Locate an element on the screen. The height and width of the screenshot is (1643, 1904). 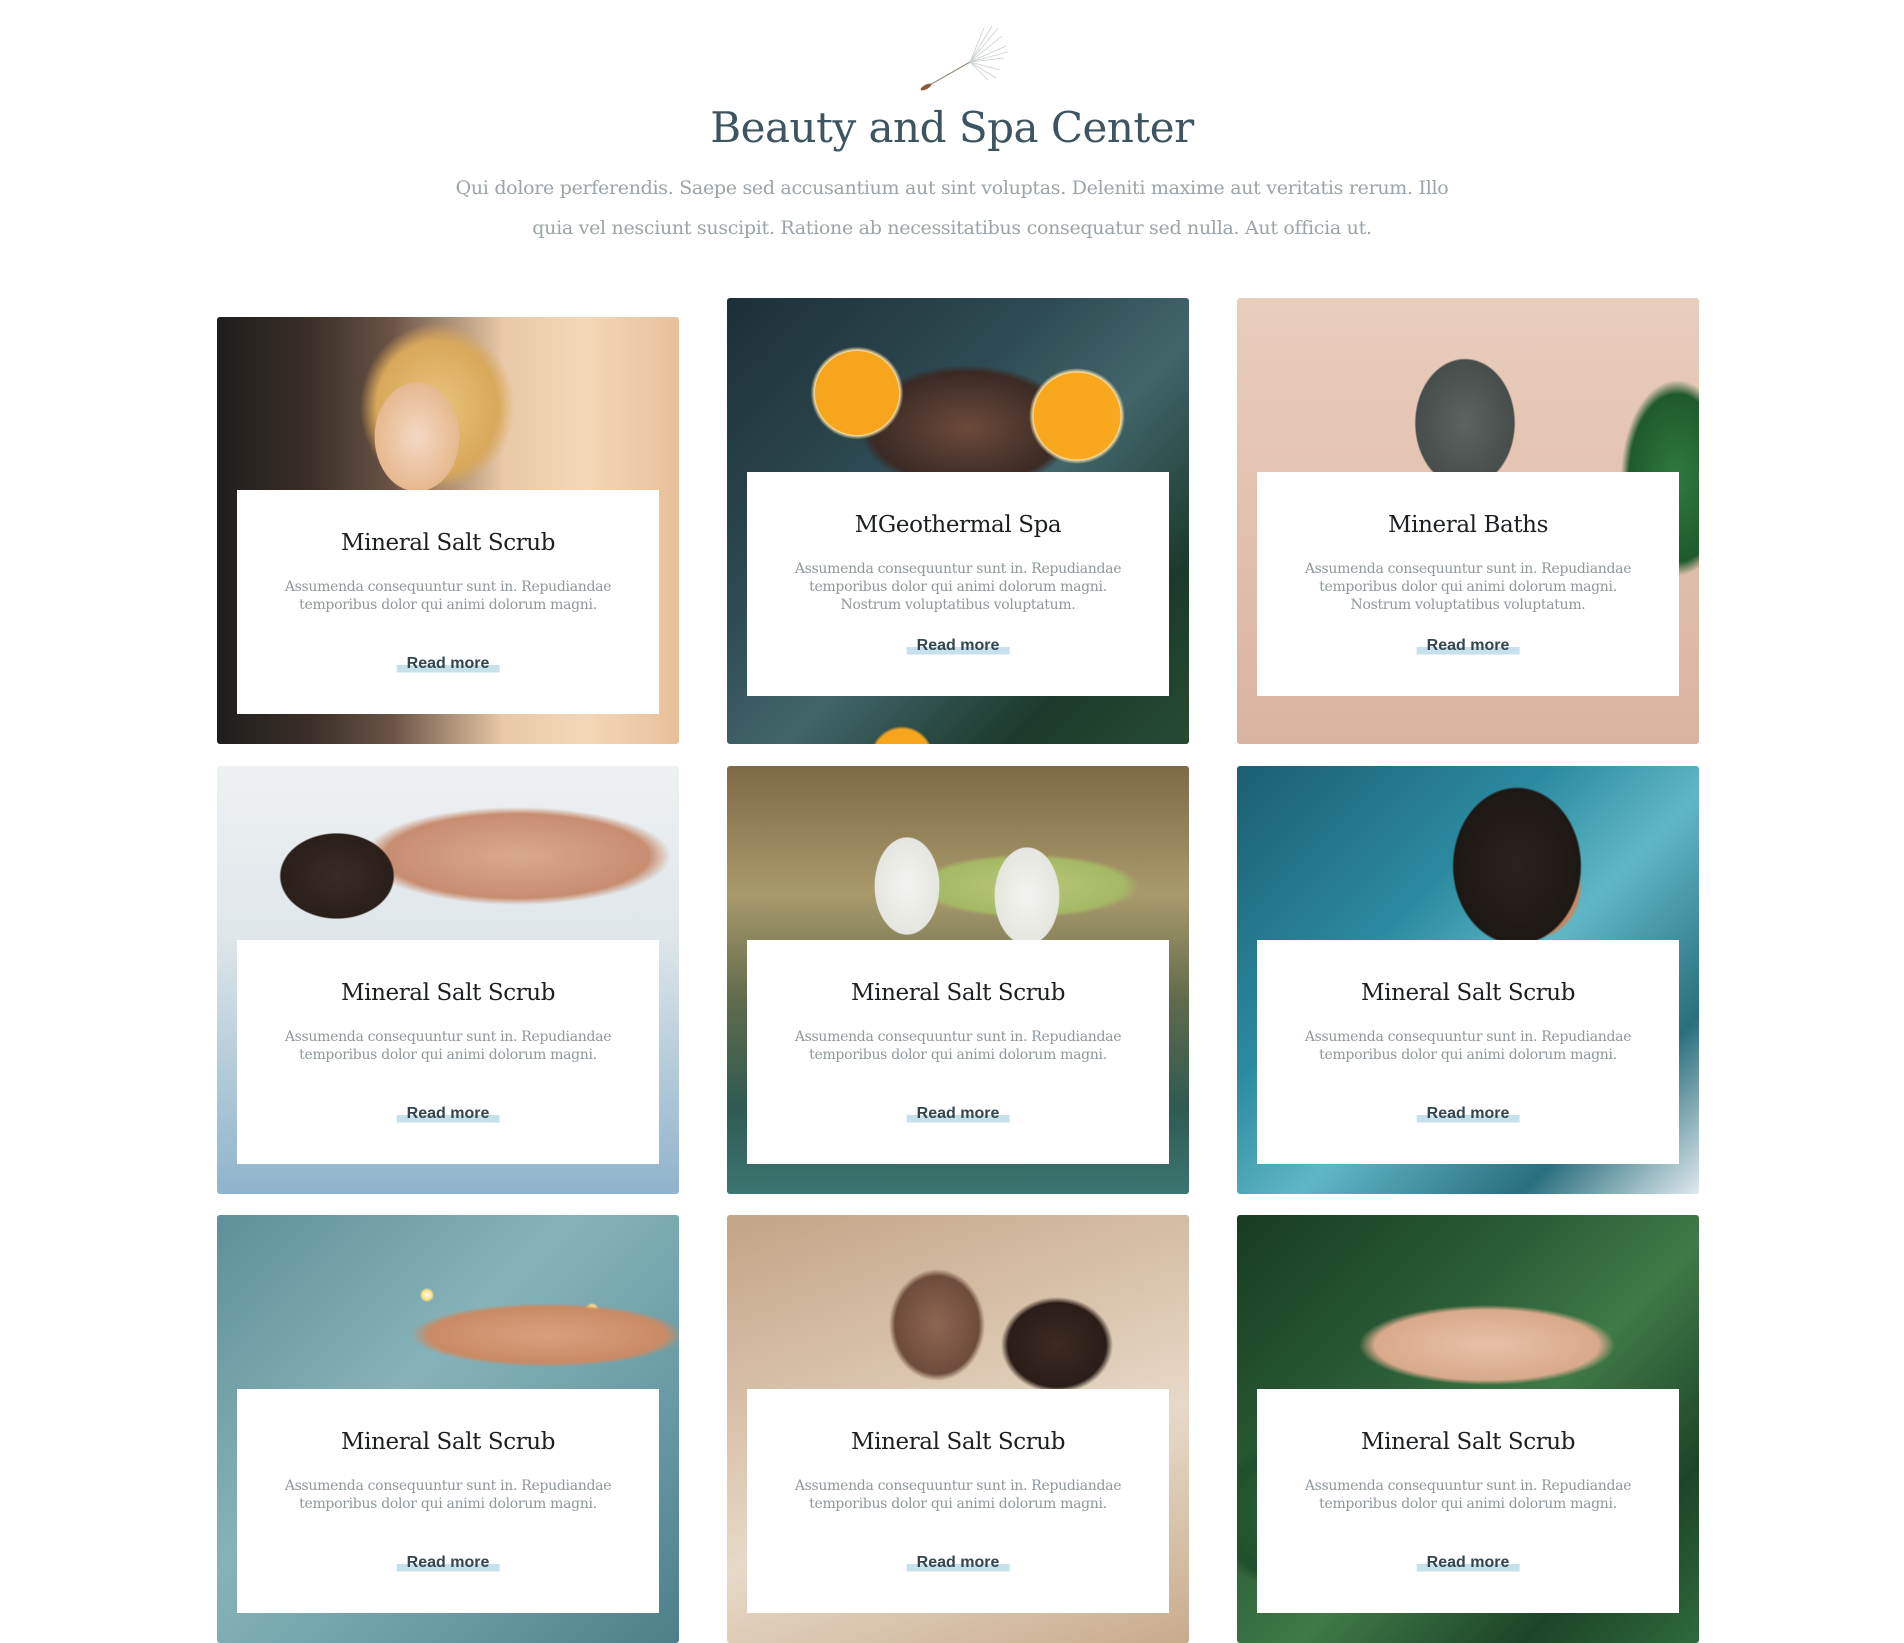
card-title: MGeothermal Spa is located at coordinates (958, 525).